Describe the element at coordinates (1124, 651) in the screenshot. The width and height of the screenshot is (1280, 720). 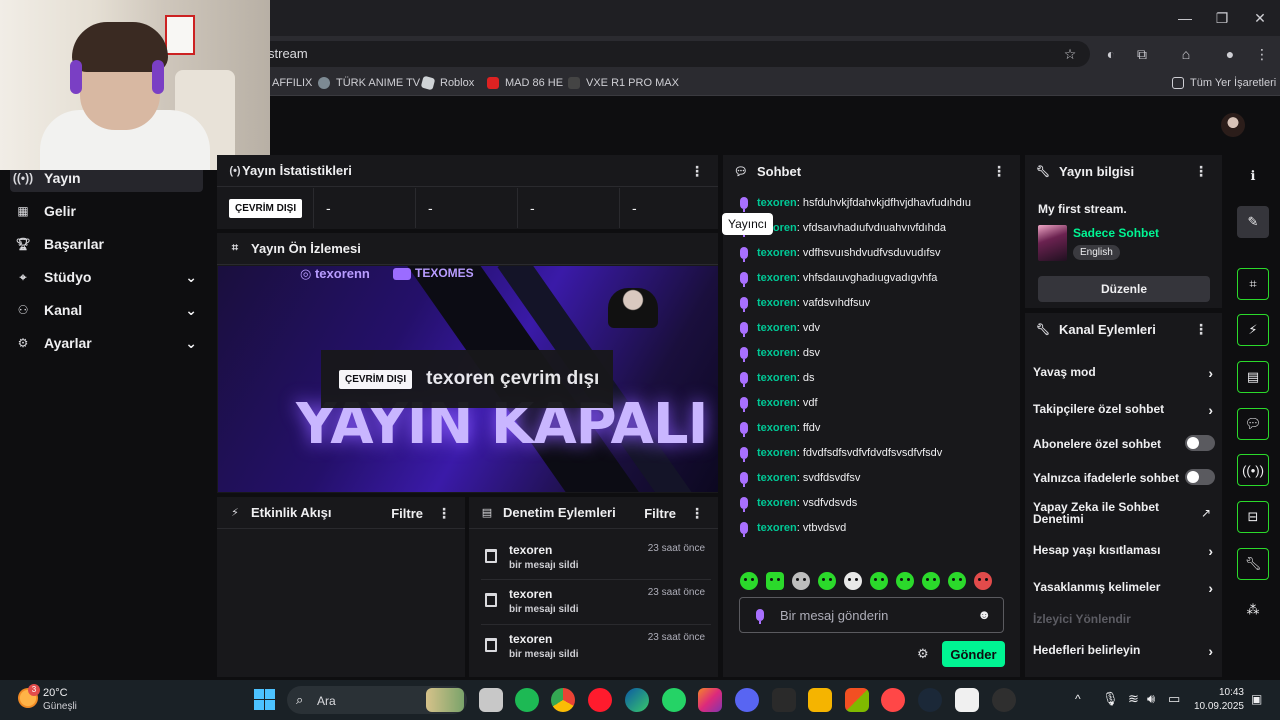
I see `action-set-goals: Hedefleri belirleyin ›` at that location.